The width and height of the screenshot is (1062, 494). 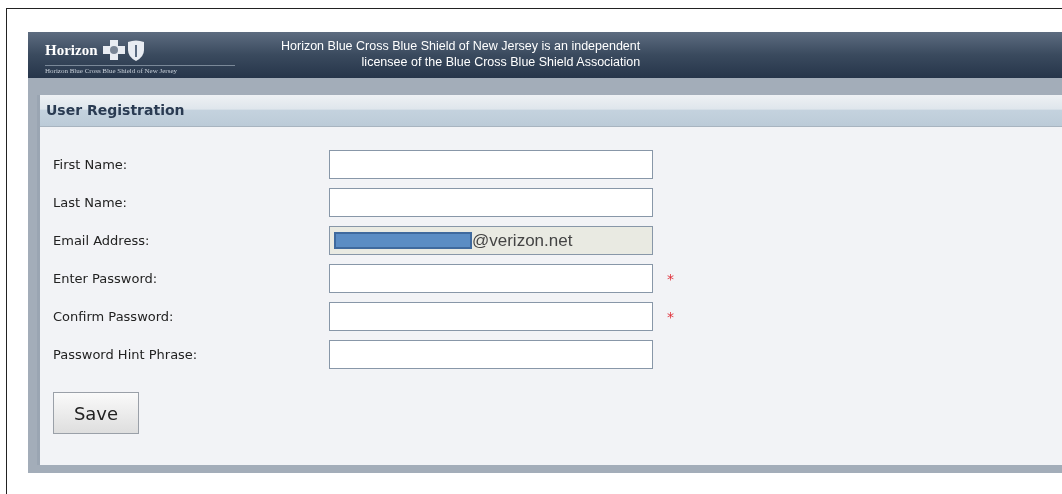 What do you see at coordinates (114, 50) in the screenshot?
I see `cross-icon` at bounding box center [114, 50].